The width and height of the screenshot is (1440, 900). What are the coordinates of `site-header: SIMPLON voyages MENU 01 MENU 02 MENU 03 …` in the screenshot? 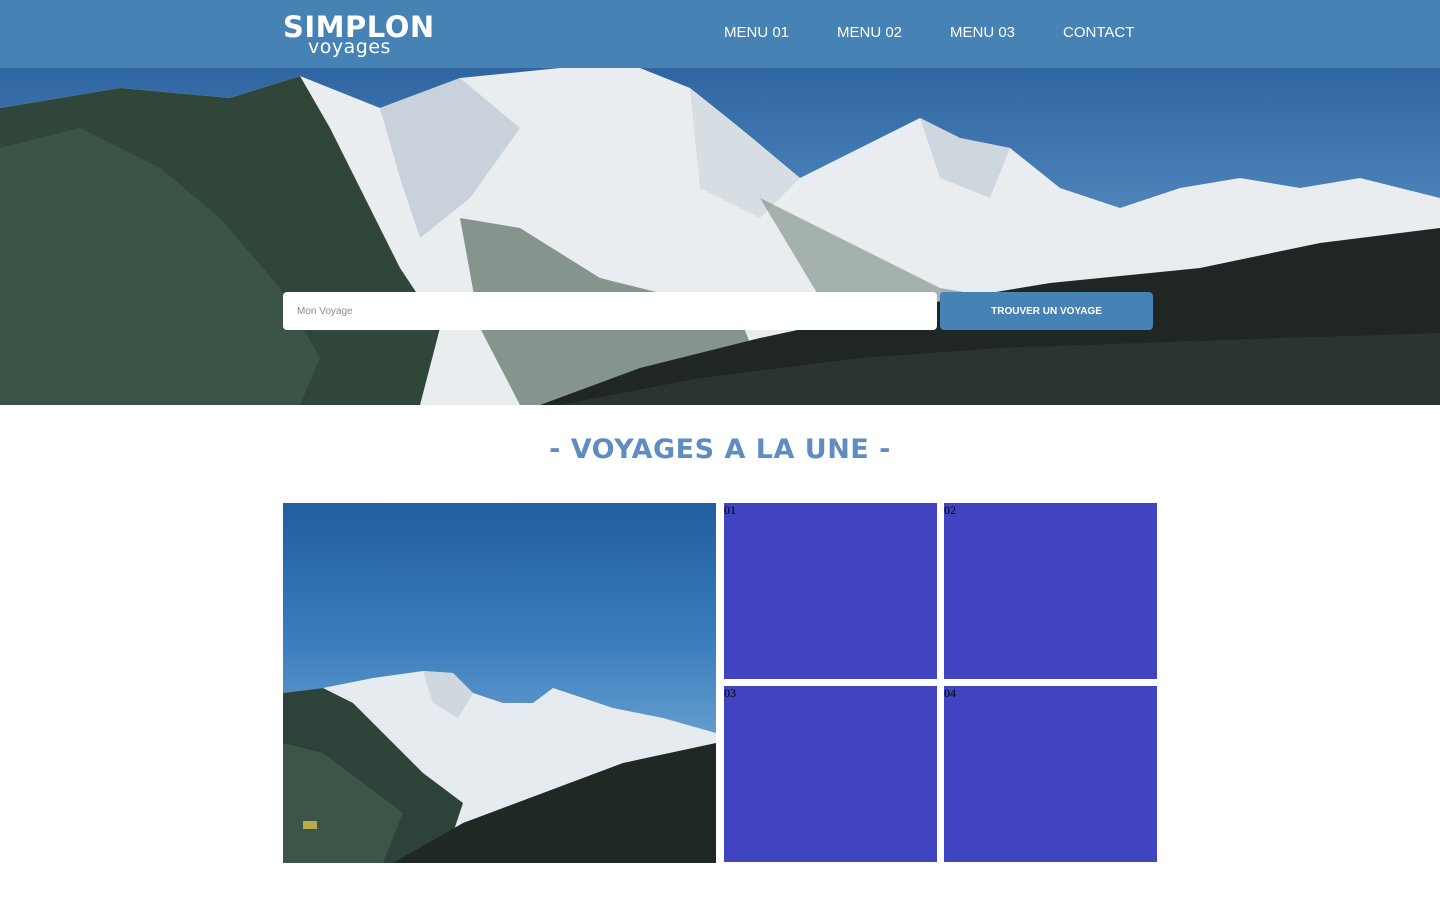 It's located at (720, 34).